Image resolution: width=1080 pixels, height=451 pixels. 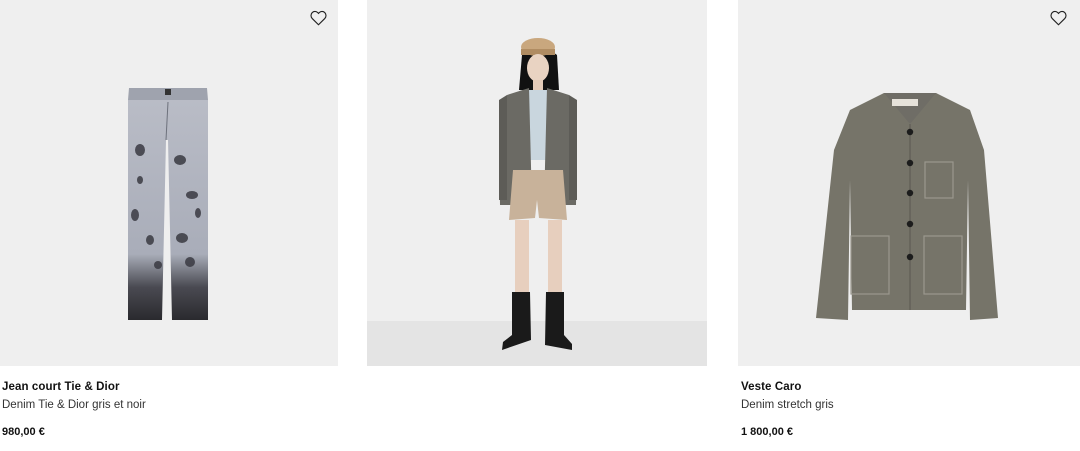 What do you see at coordinates (787, 405) in the screenshot?
I see `product-subtitle: Denim stretch gris` at bounding box center [787, 405].